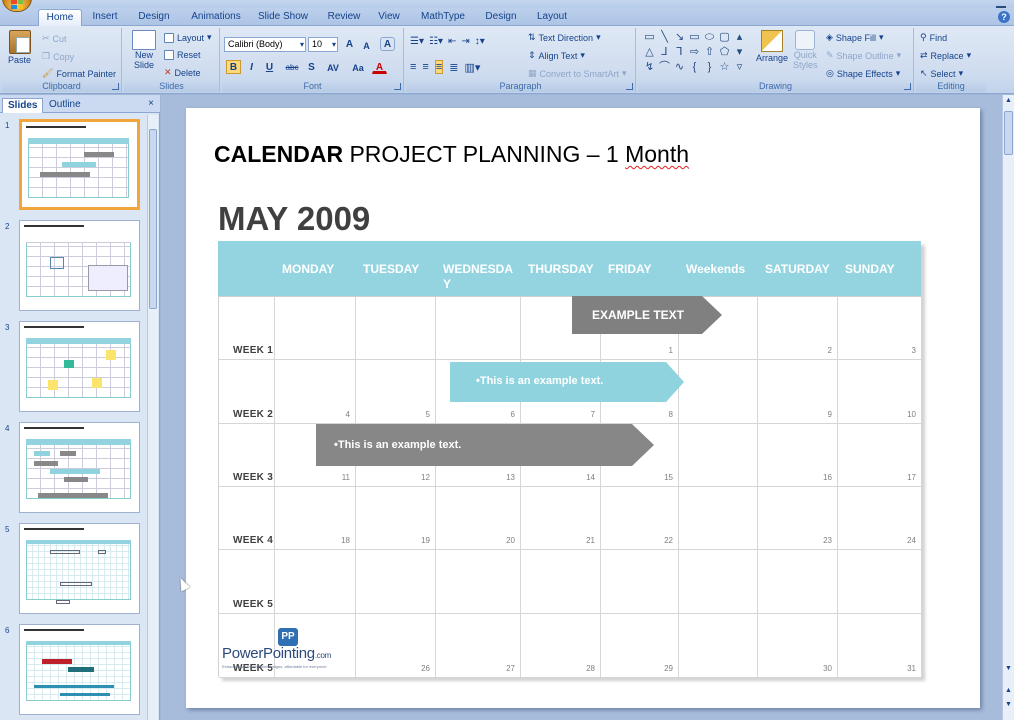 This screenshot has width=1014, height=720. What do you see at coordinates (907, 86) in the screenshot?
I see `drawing-launcher-icon` at bounding box center [907, 86].